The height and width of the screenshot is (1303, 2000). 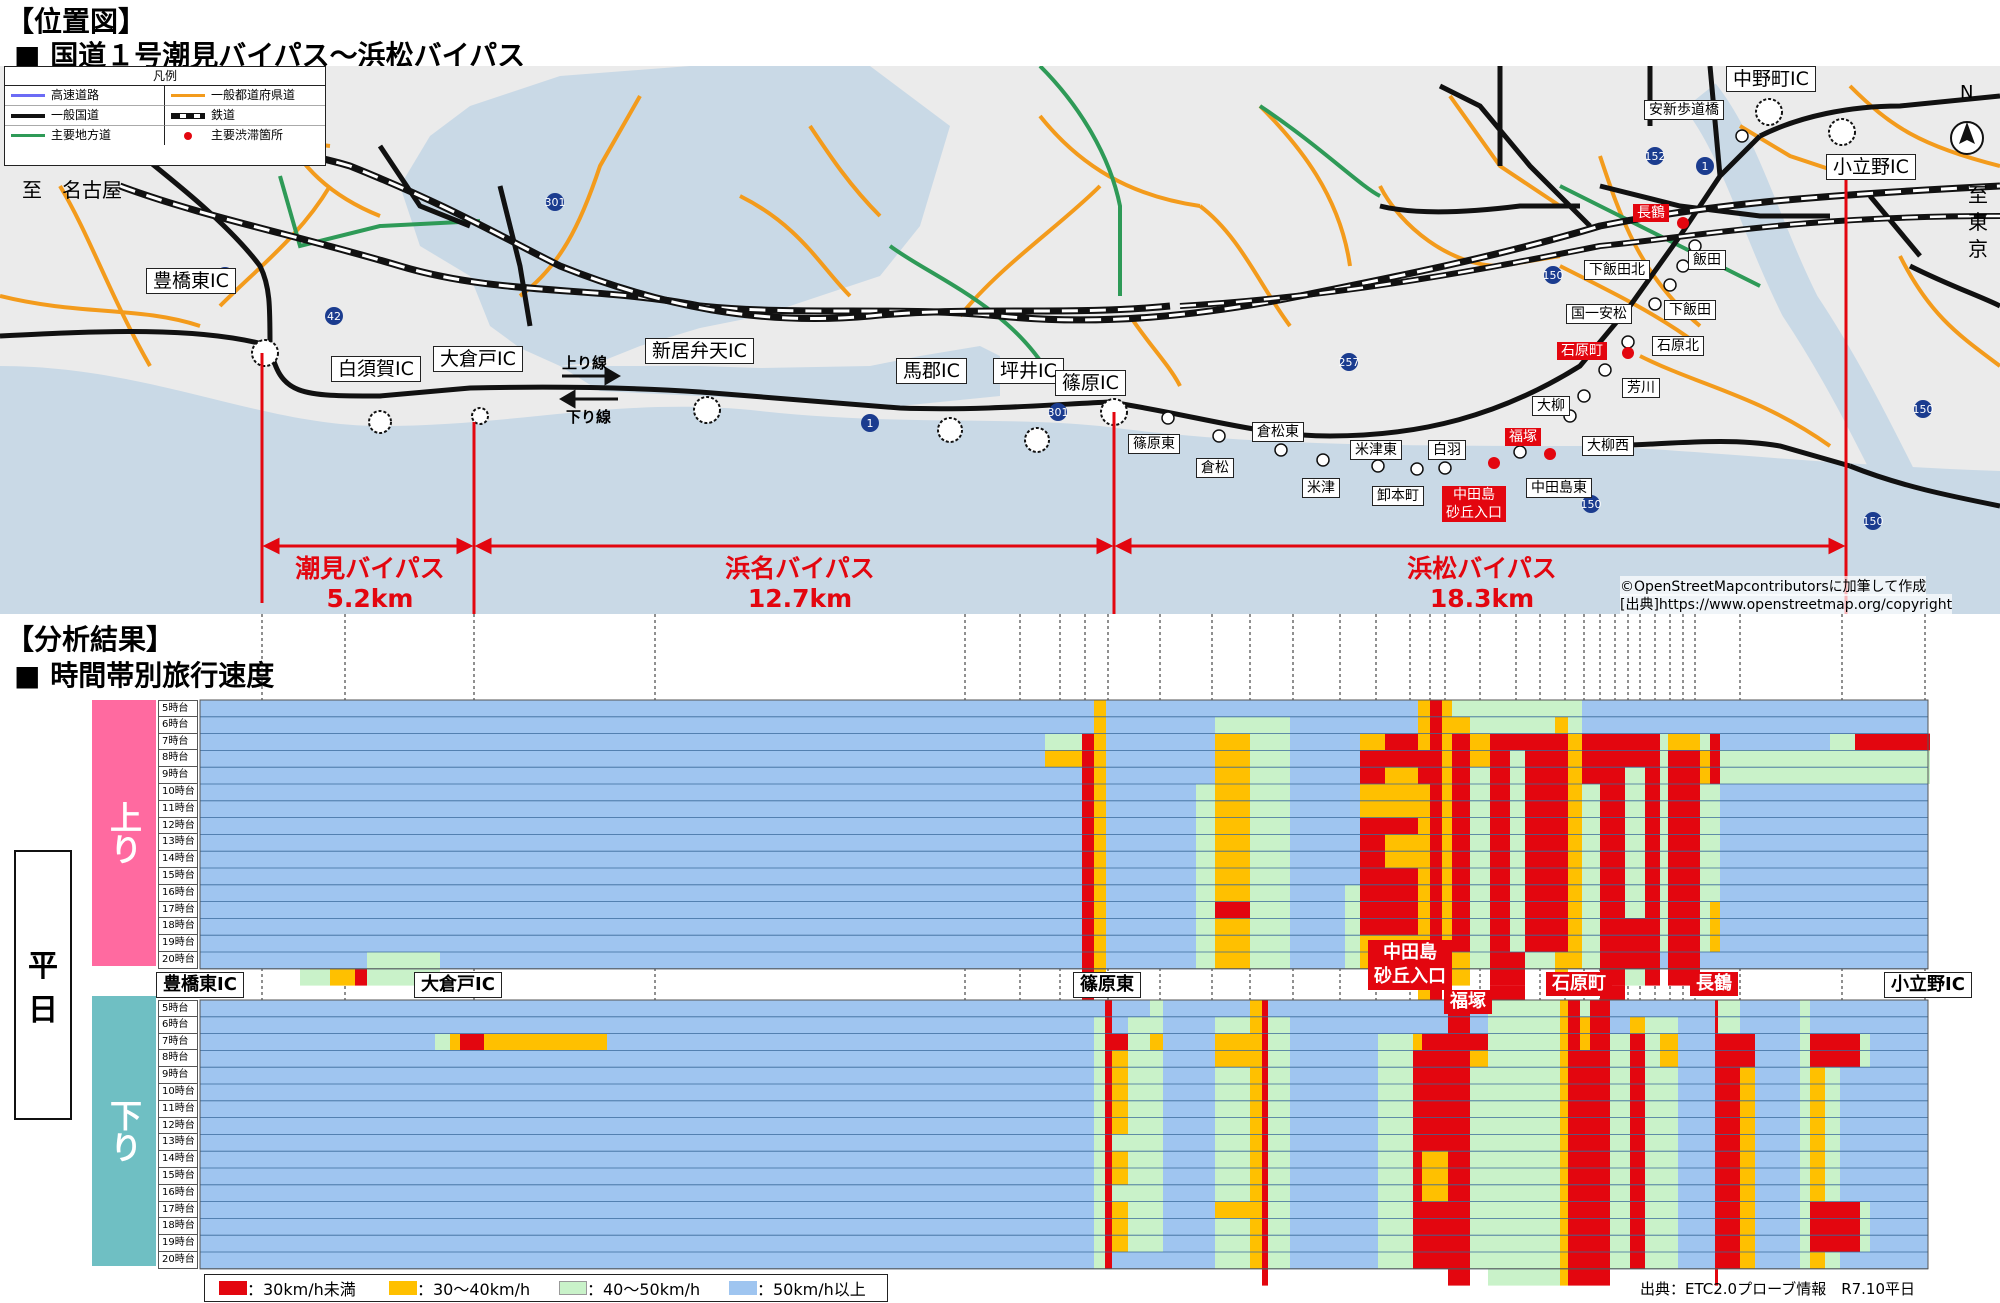 I want to click on hour-label: 20時台, so click(x=178, y=960).